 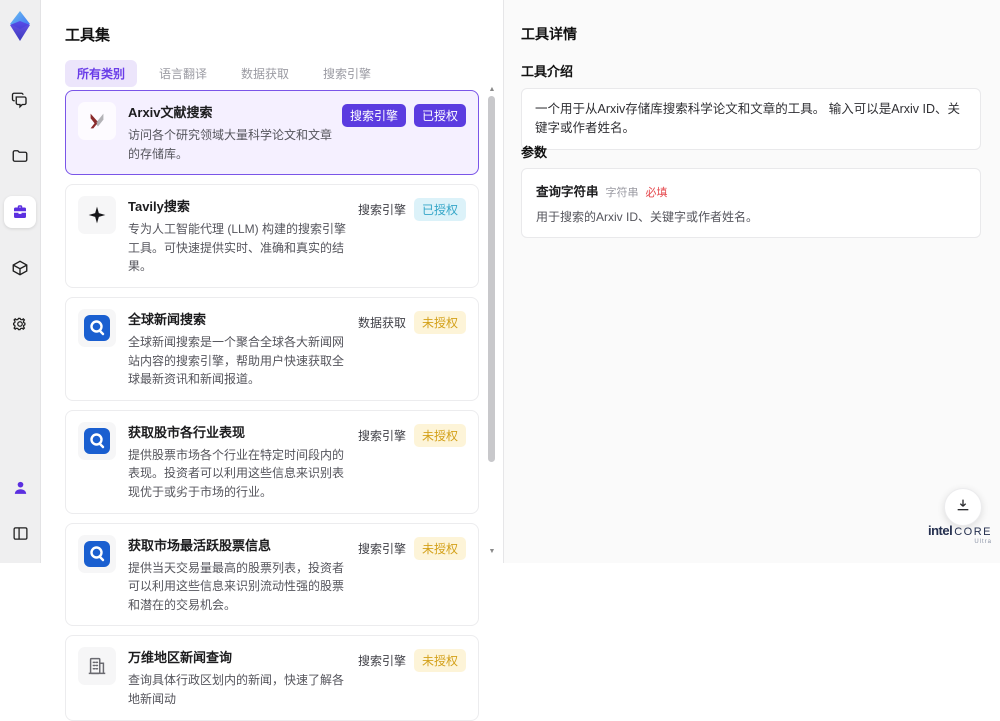 What do you see at coordinates (101, 73) in the screenshot?
I see `tab-category-0: 所有类别` at bounding box center [101, 73].